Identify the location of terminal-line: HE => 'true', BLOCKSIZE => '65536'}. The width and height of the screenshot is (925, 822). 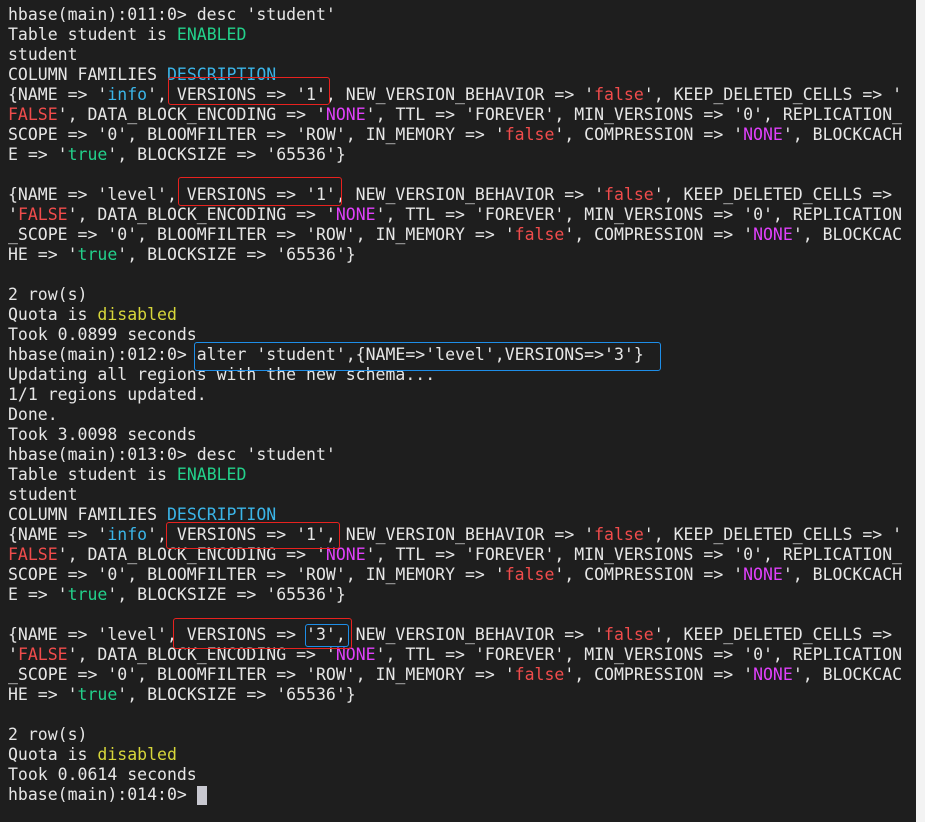
(455, 255).